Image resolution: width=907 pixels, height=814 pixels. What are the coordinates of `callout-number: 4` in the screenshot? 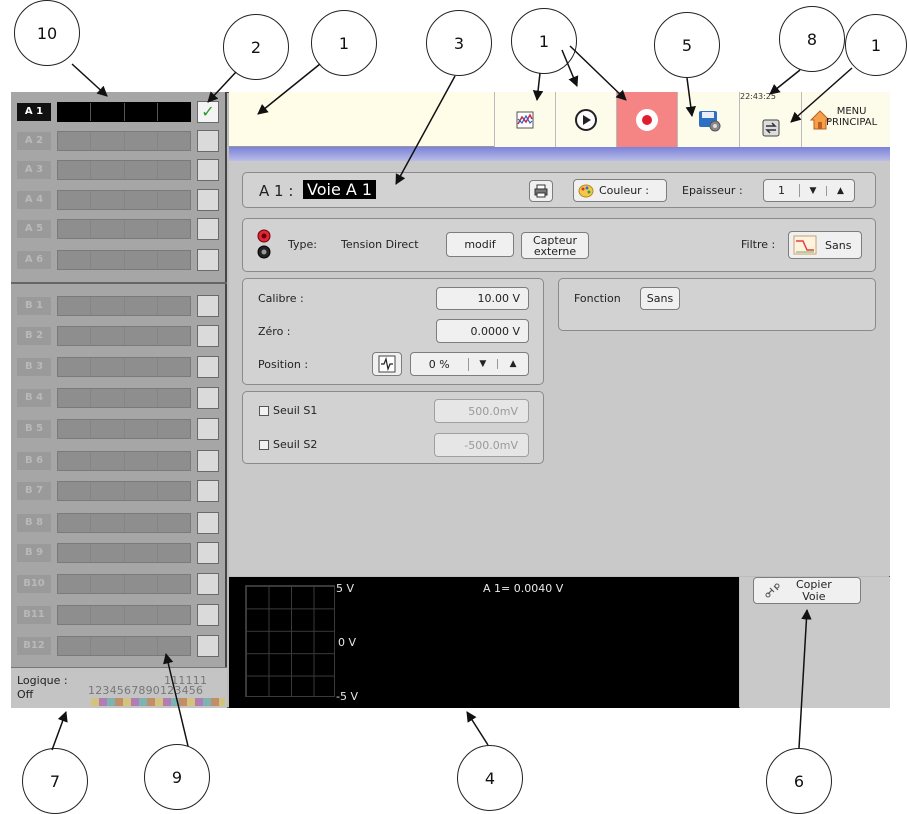 It's located at (490, 778).